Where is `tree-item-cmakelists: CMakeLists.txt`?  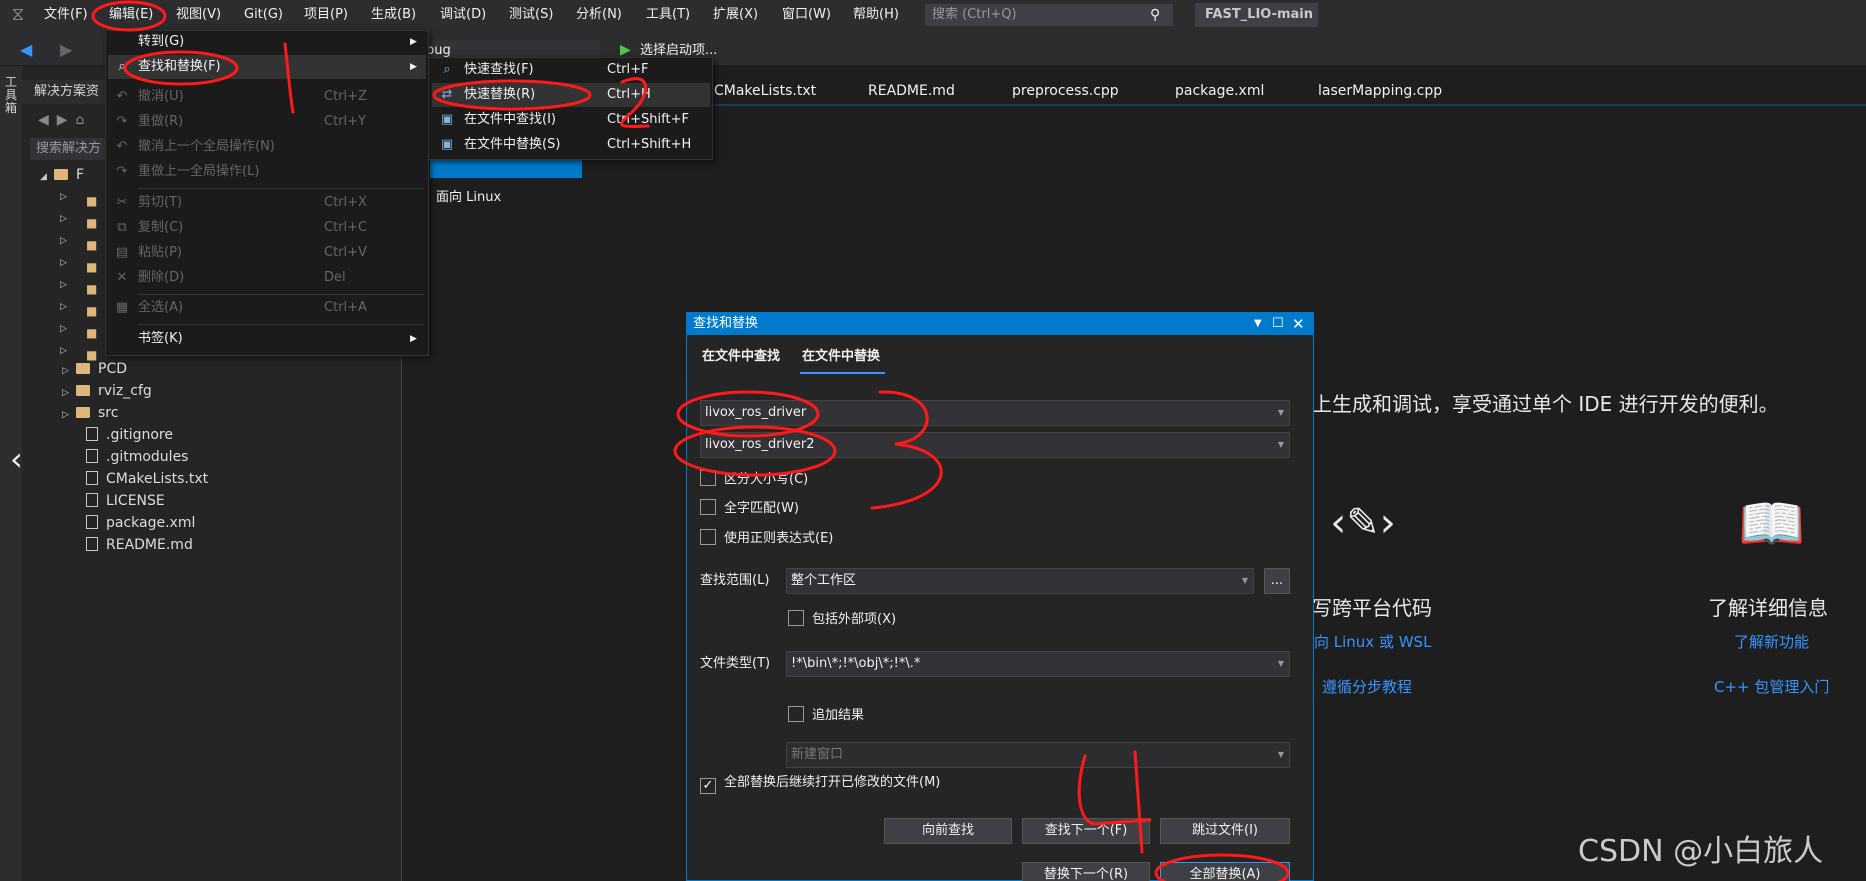 tree-item-cmakelists: CMakeLists.txt is located at coordinates (147, 479).